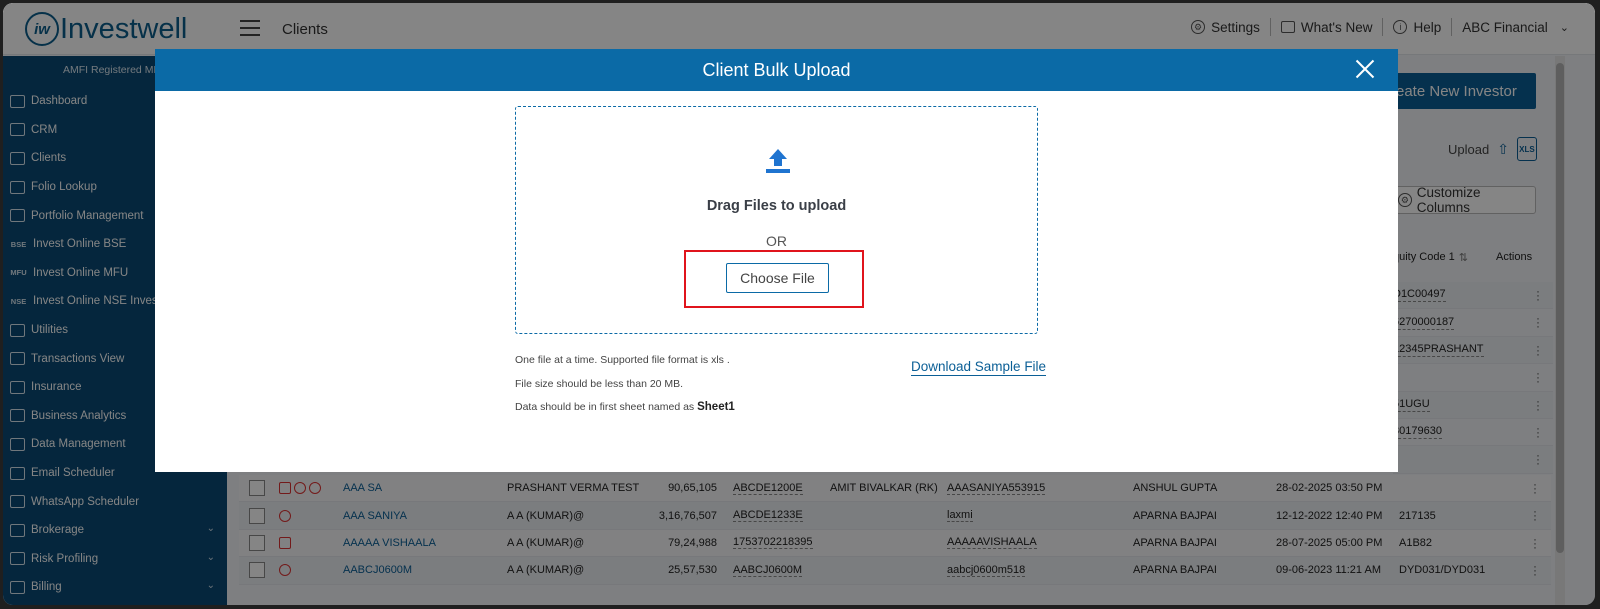 The image size is (1600, 609). Describe the element at coordinates (1365, 69) in the screenshot. I see `close-icon` at that location.